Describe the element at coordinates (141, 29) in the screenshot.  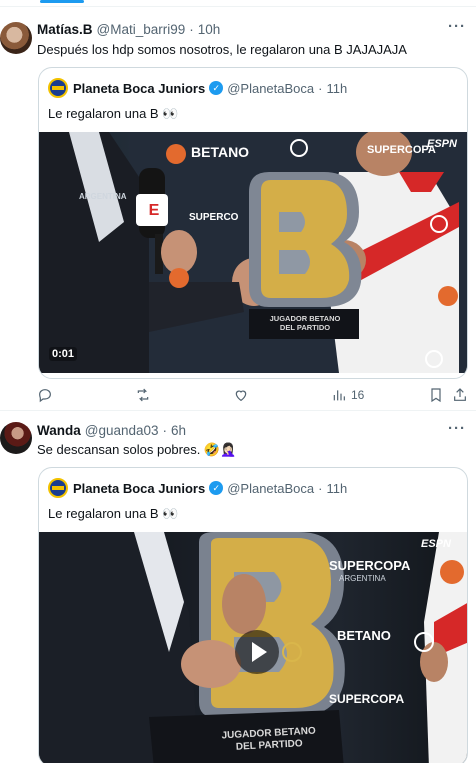
I see `author-handle: @Mati_barri99` at that location.